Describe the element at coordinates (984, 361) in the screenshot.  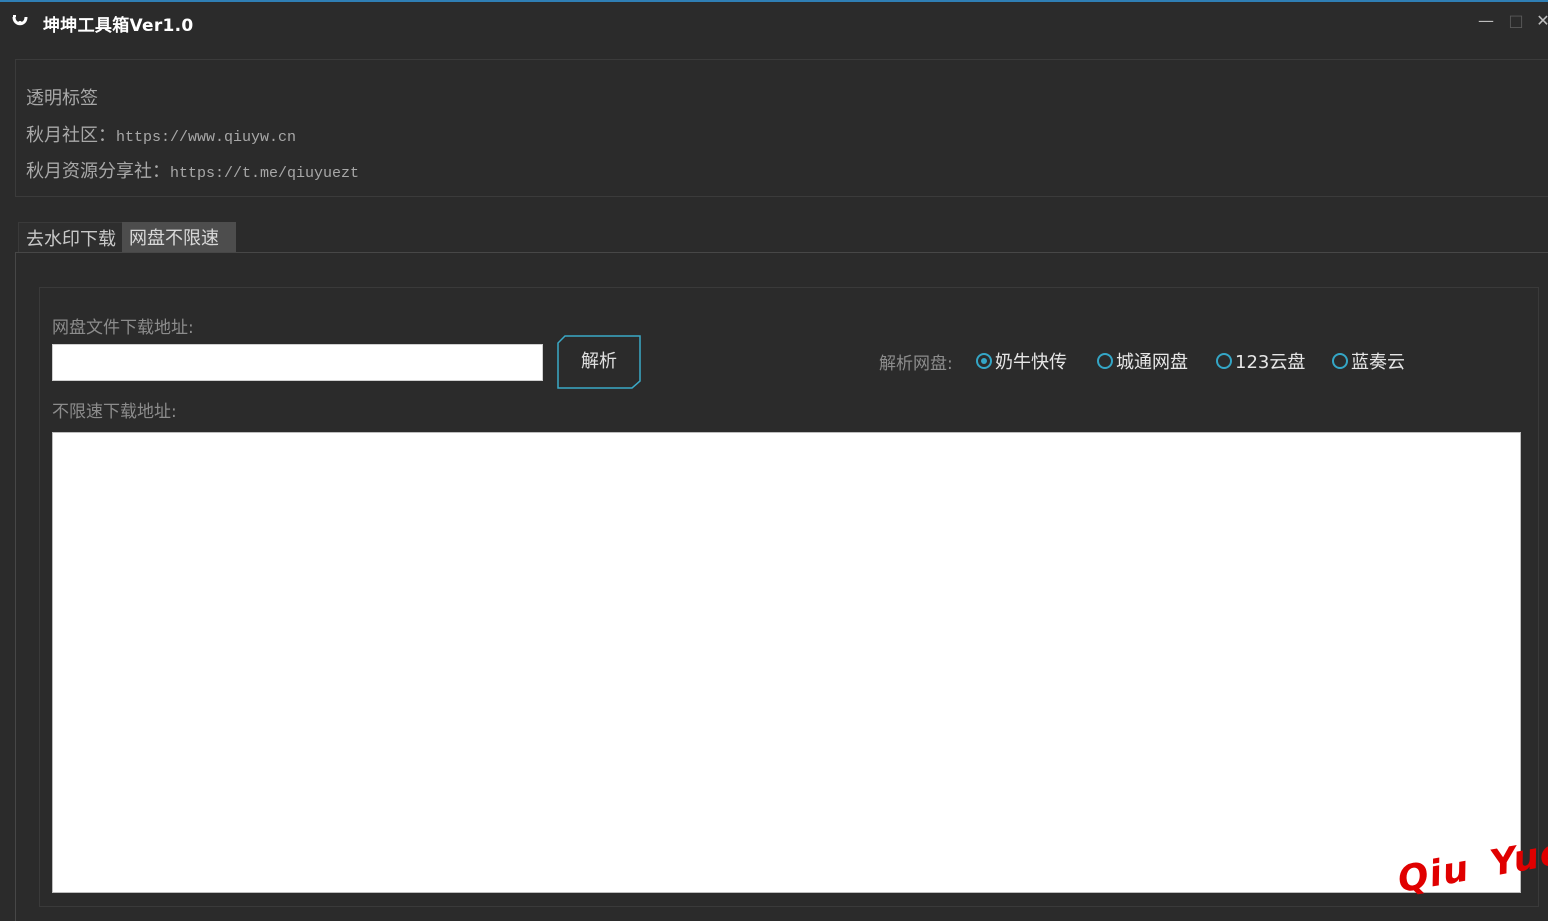
I see `radio-checked-icon` at that location.